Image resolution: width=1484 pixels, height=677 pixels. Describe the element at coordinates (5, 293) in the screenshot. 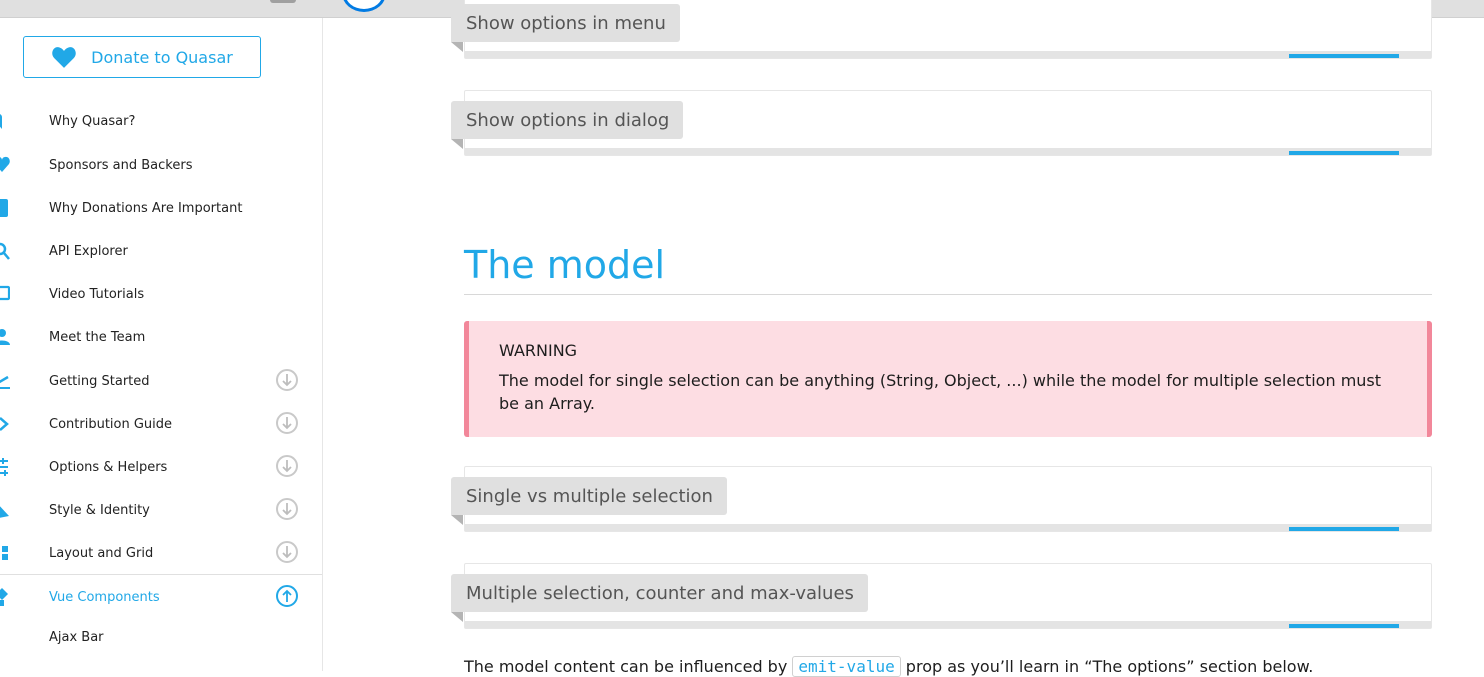

I see `video-icon` at that location.